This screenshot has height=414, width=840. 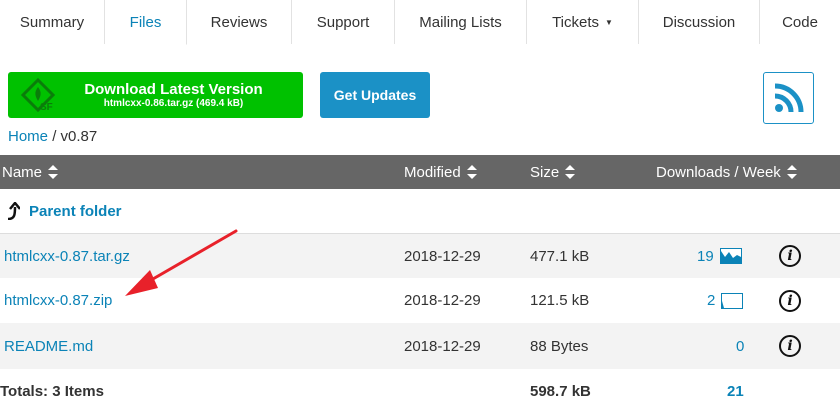 I want to click on rss-icon, so click(x=788, y=98).